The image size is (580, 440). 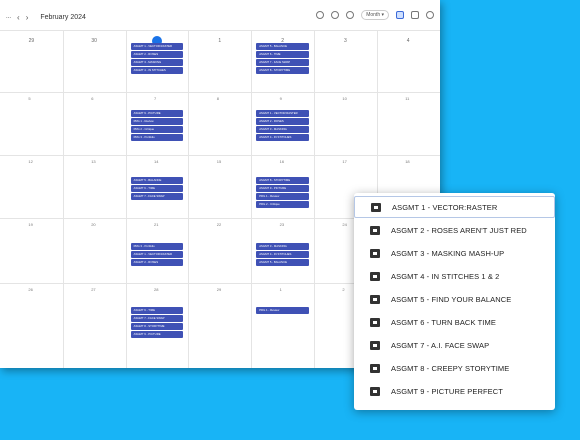 What do you see at coordinates (344, 224) in the screenshot?
I see `day-number: 24` at bounding box center [344, 224].